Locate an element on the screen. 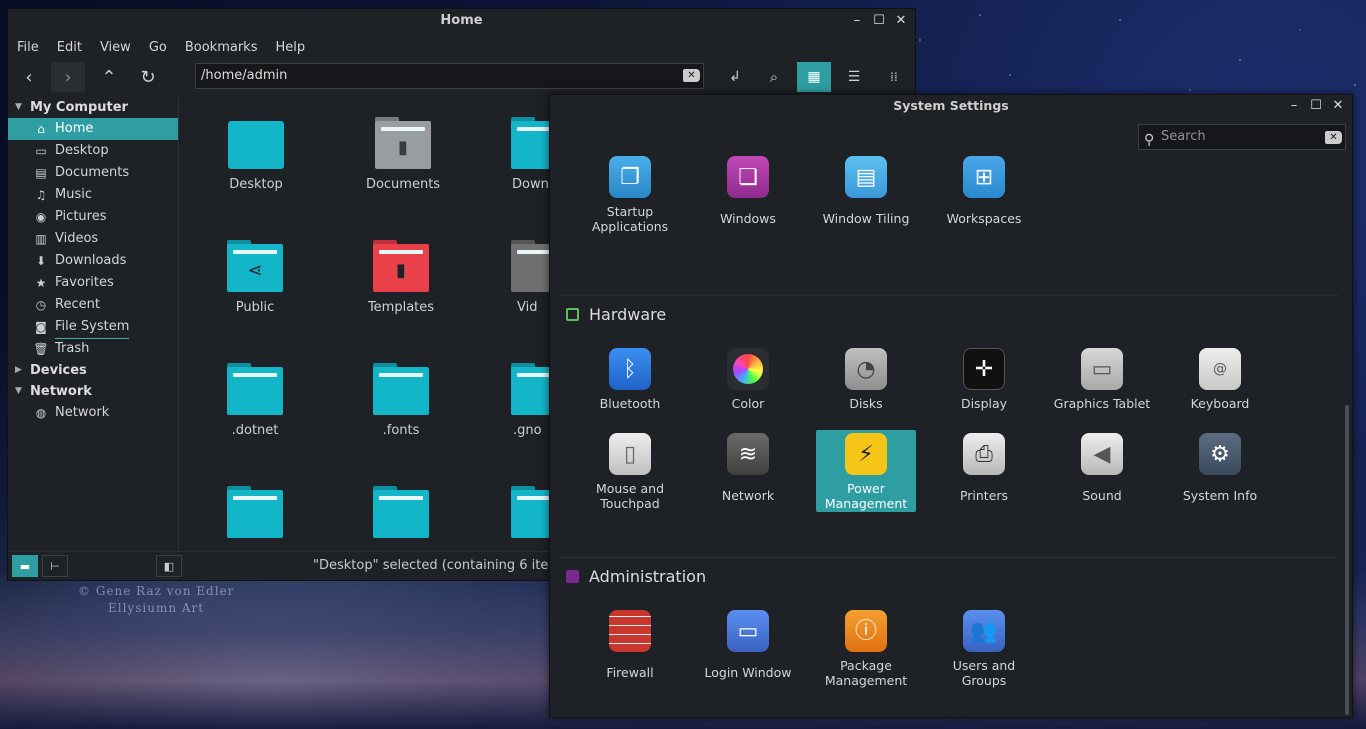 The width and height of the screenshot is (1366, 729). file-item-desktop: Desktop is located at coordinates (256, 154).